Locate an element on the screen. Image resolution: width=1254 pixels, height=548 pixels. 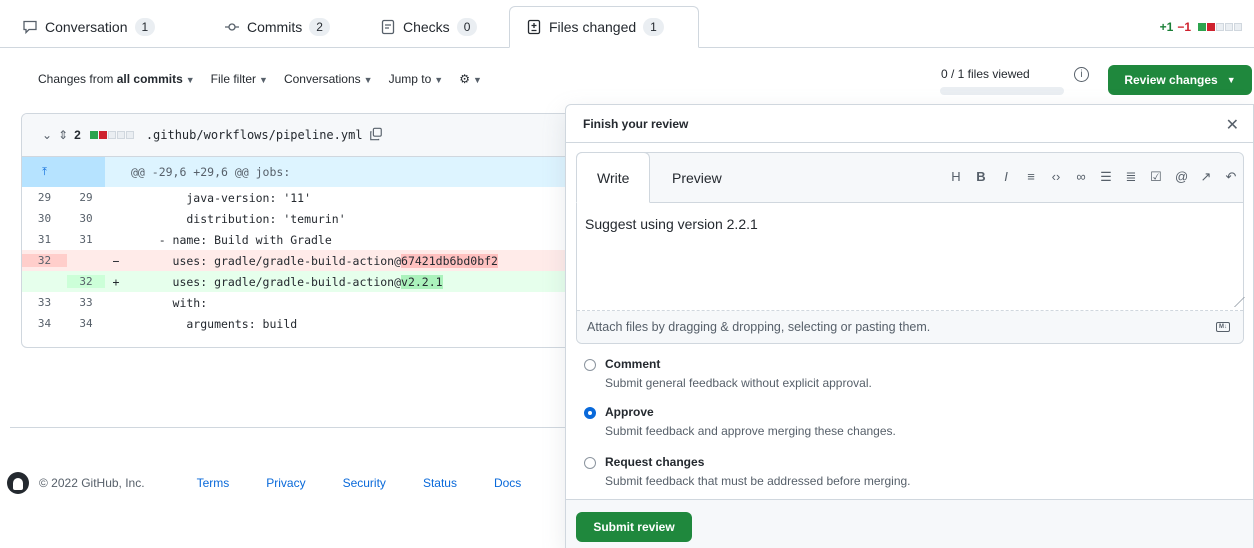
diff-line: 29 29 java-version: '11' is located at coordinates (174, 197).